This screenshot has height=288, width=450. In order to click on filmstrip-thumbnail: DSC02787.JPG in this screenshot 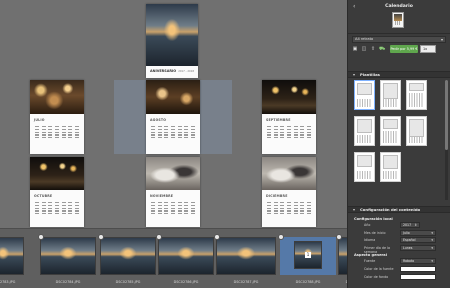, I will do `click(245, 259)`.